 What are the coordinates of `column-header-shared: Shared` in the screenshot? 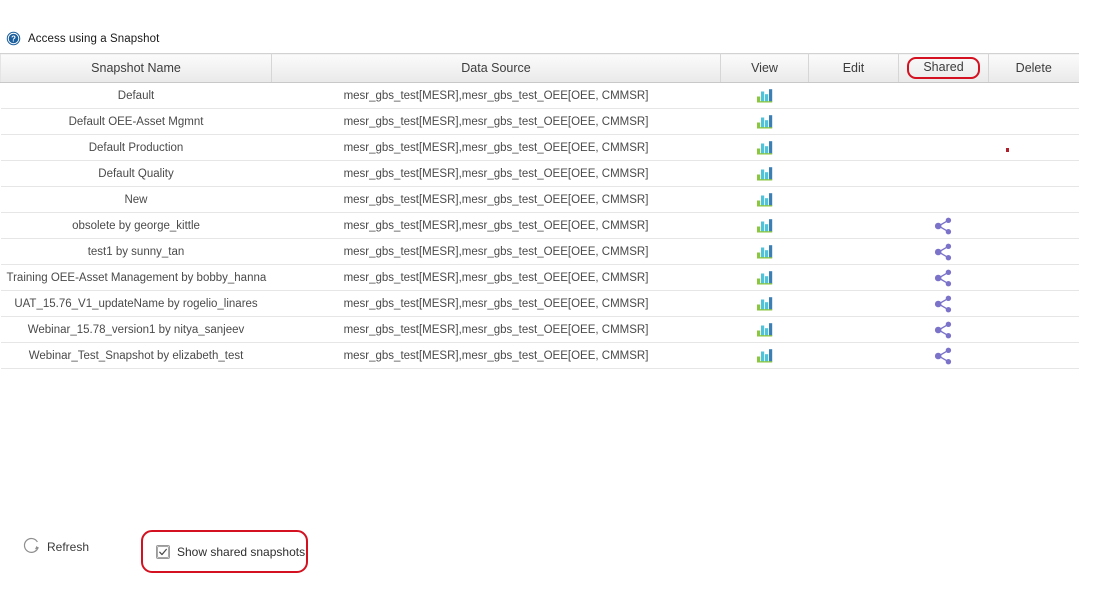 It's located at (943, 68).